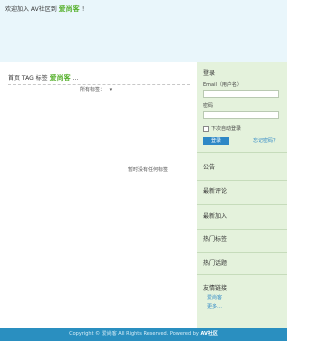 This screenshot has width=320, height=350. What do you see at coordinates (208, 334) in the screenshot?
I see `footer-link: AV社区` at bounding box center [208, 334].